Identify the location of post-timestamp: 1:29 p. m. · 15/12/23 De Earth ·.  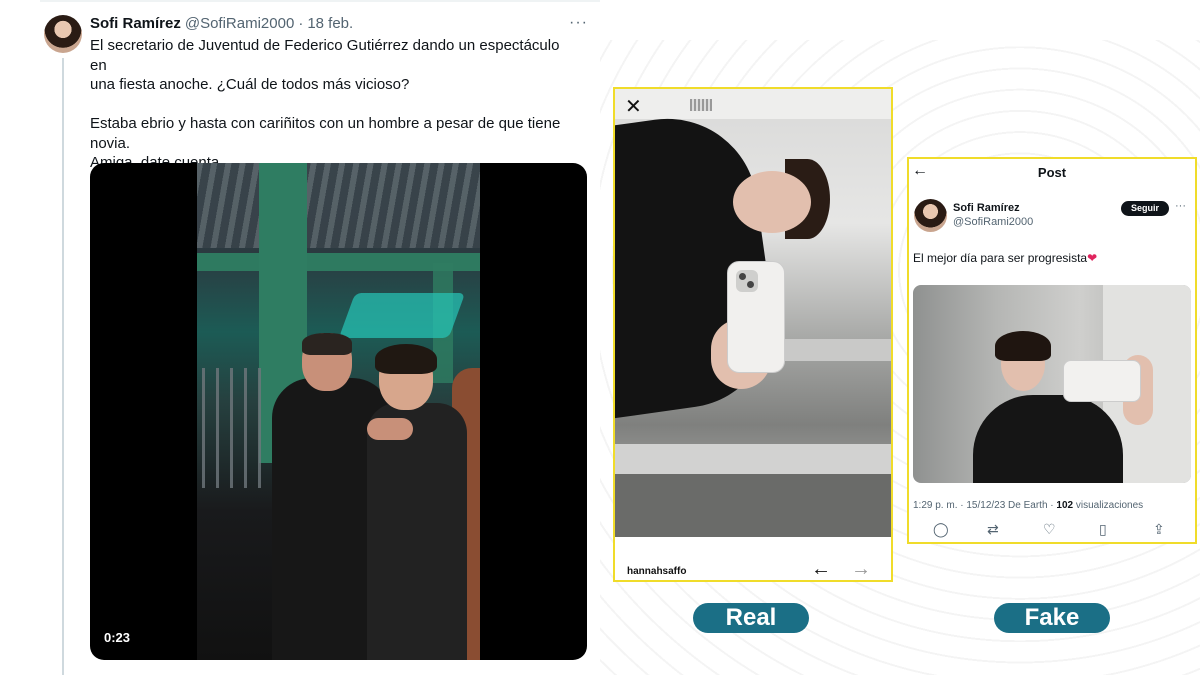
(984, 505).